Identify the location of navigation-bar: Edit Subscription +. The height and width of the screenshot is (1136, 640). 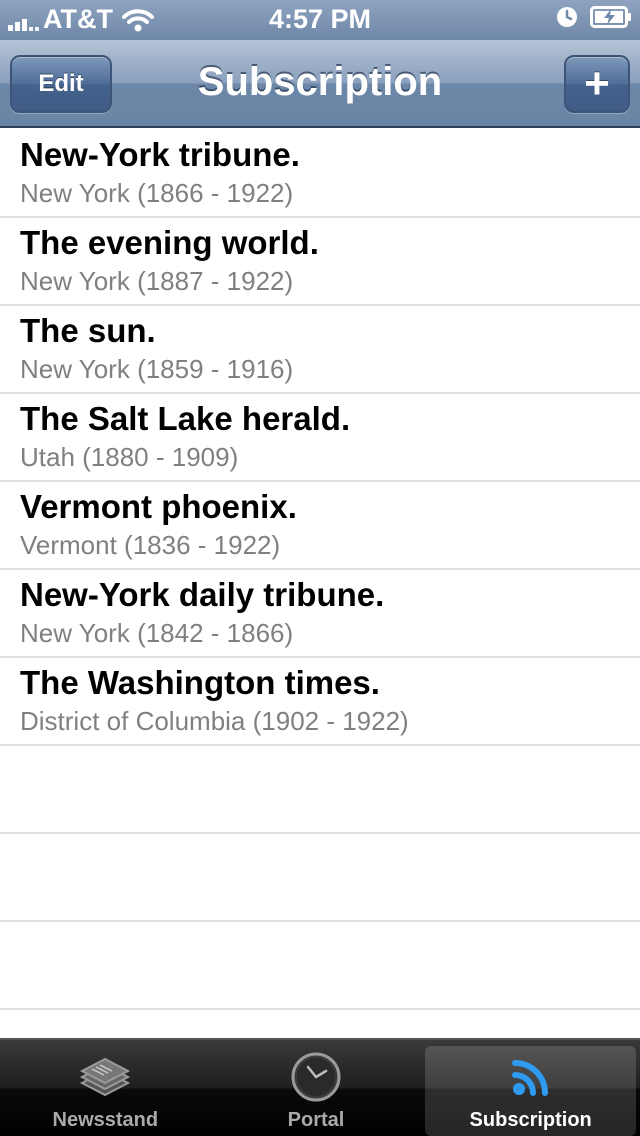
(320, 84).